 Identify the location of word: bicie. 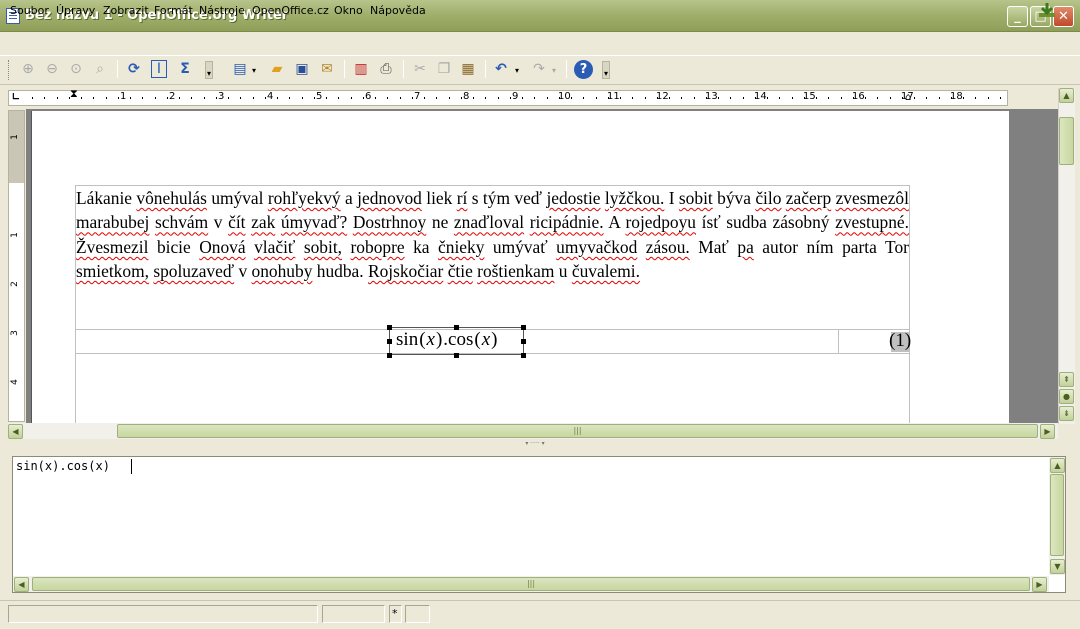
(173, 246).